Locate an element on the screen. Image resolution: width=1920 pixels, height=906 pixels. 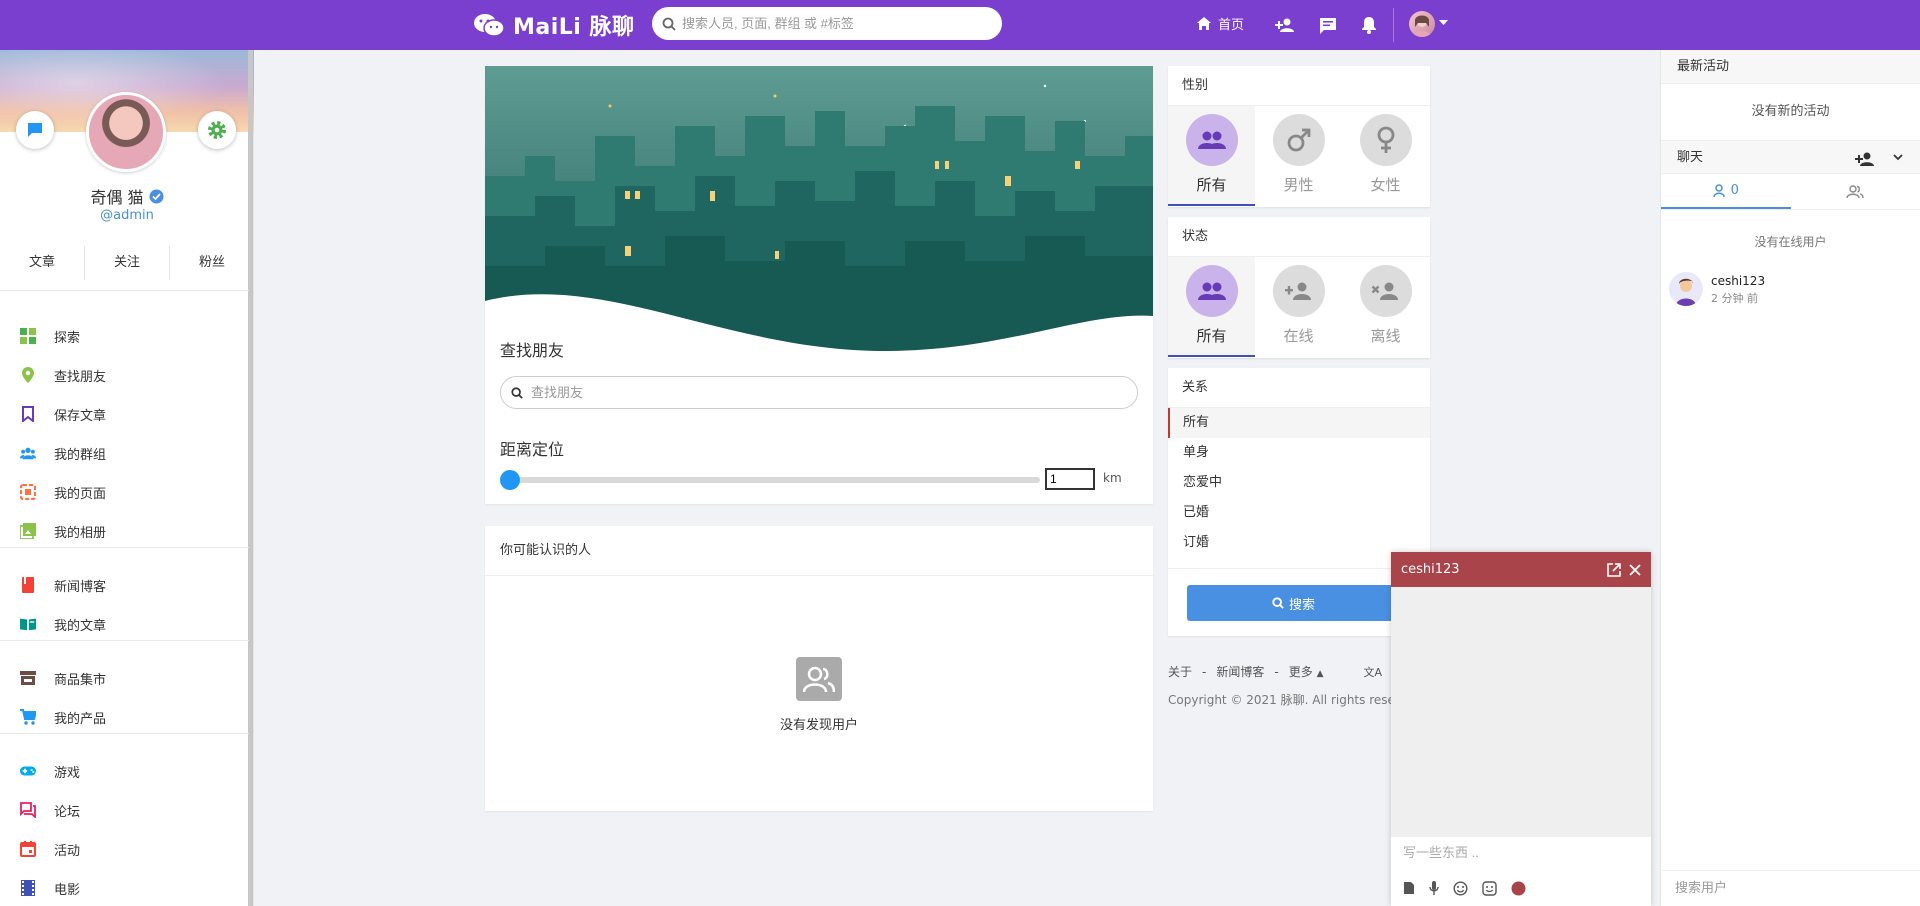
close-icon is located at coordinates (1635, 570).